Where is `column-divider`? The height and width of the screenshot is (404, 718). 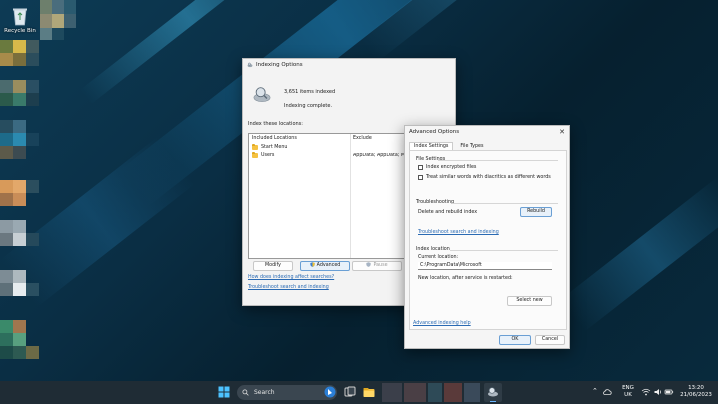 column-divider is located at coordinates (350, 196).